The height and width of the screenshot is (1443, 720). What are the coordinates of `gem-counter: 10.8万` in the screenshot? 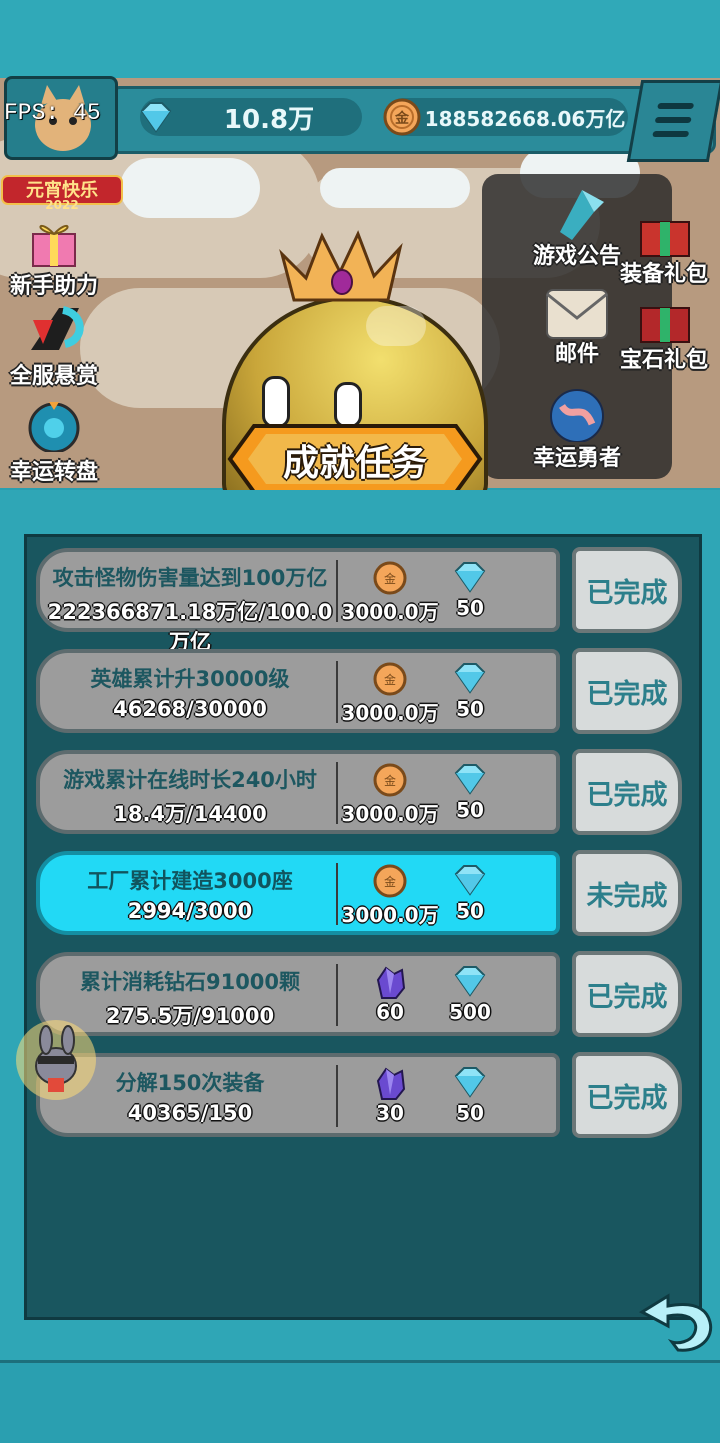 It's located at (251, 117).